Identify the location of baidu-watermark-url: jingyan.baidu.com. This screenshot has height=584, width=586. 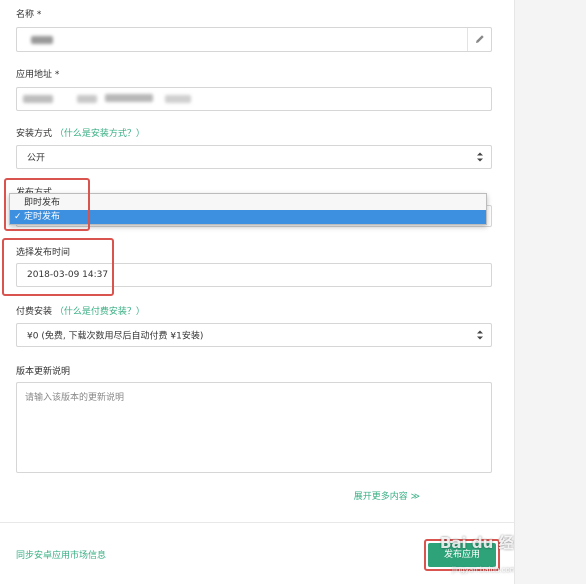
(484, 570).